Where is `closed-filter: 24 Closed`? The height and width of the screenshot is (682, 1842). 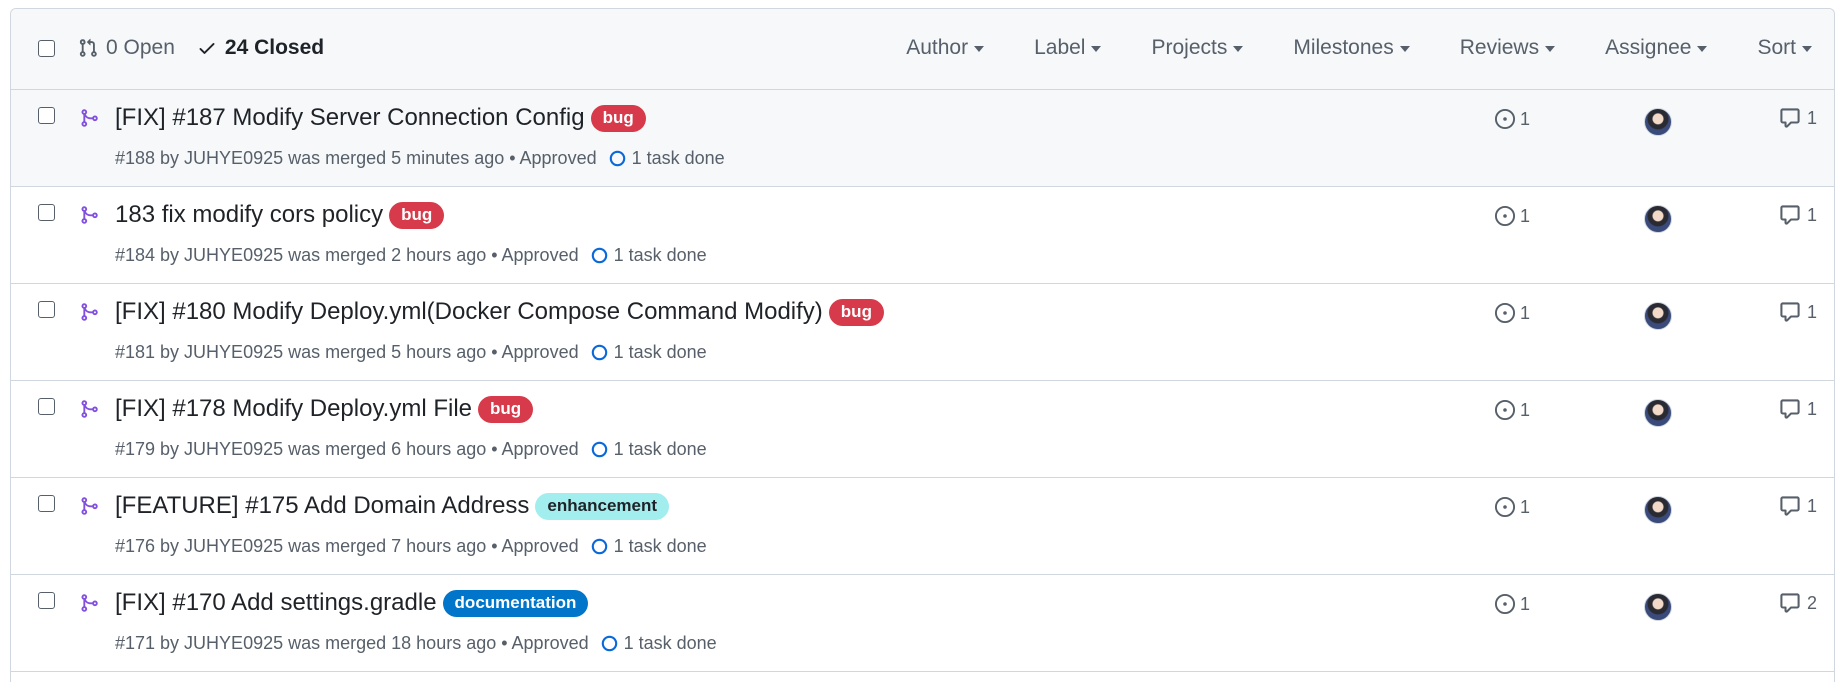
closed-filter: 24 Closed is located at coordinates (260, 48).